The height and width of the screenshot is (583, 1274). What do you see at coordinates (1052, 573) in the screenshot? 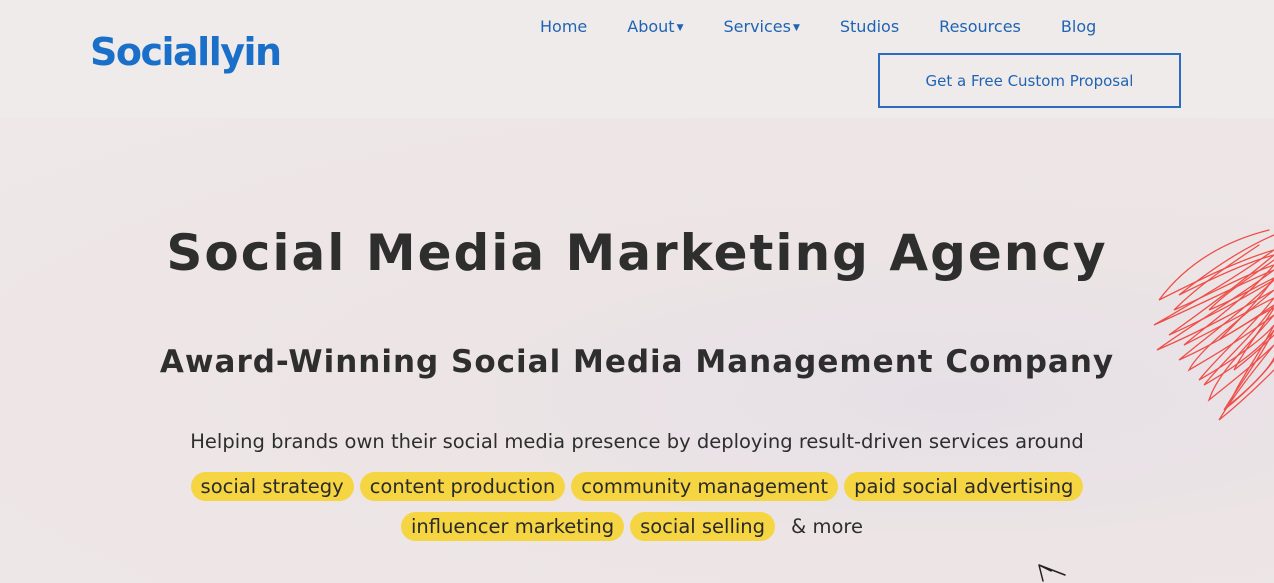
I see `cursor-arrow-icon` at bounding box center [1052, 573].